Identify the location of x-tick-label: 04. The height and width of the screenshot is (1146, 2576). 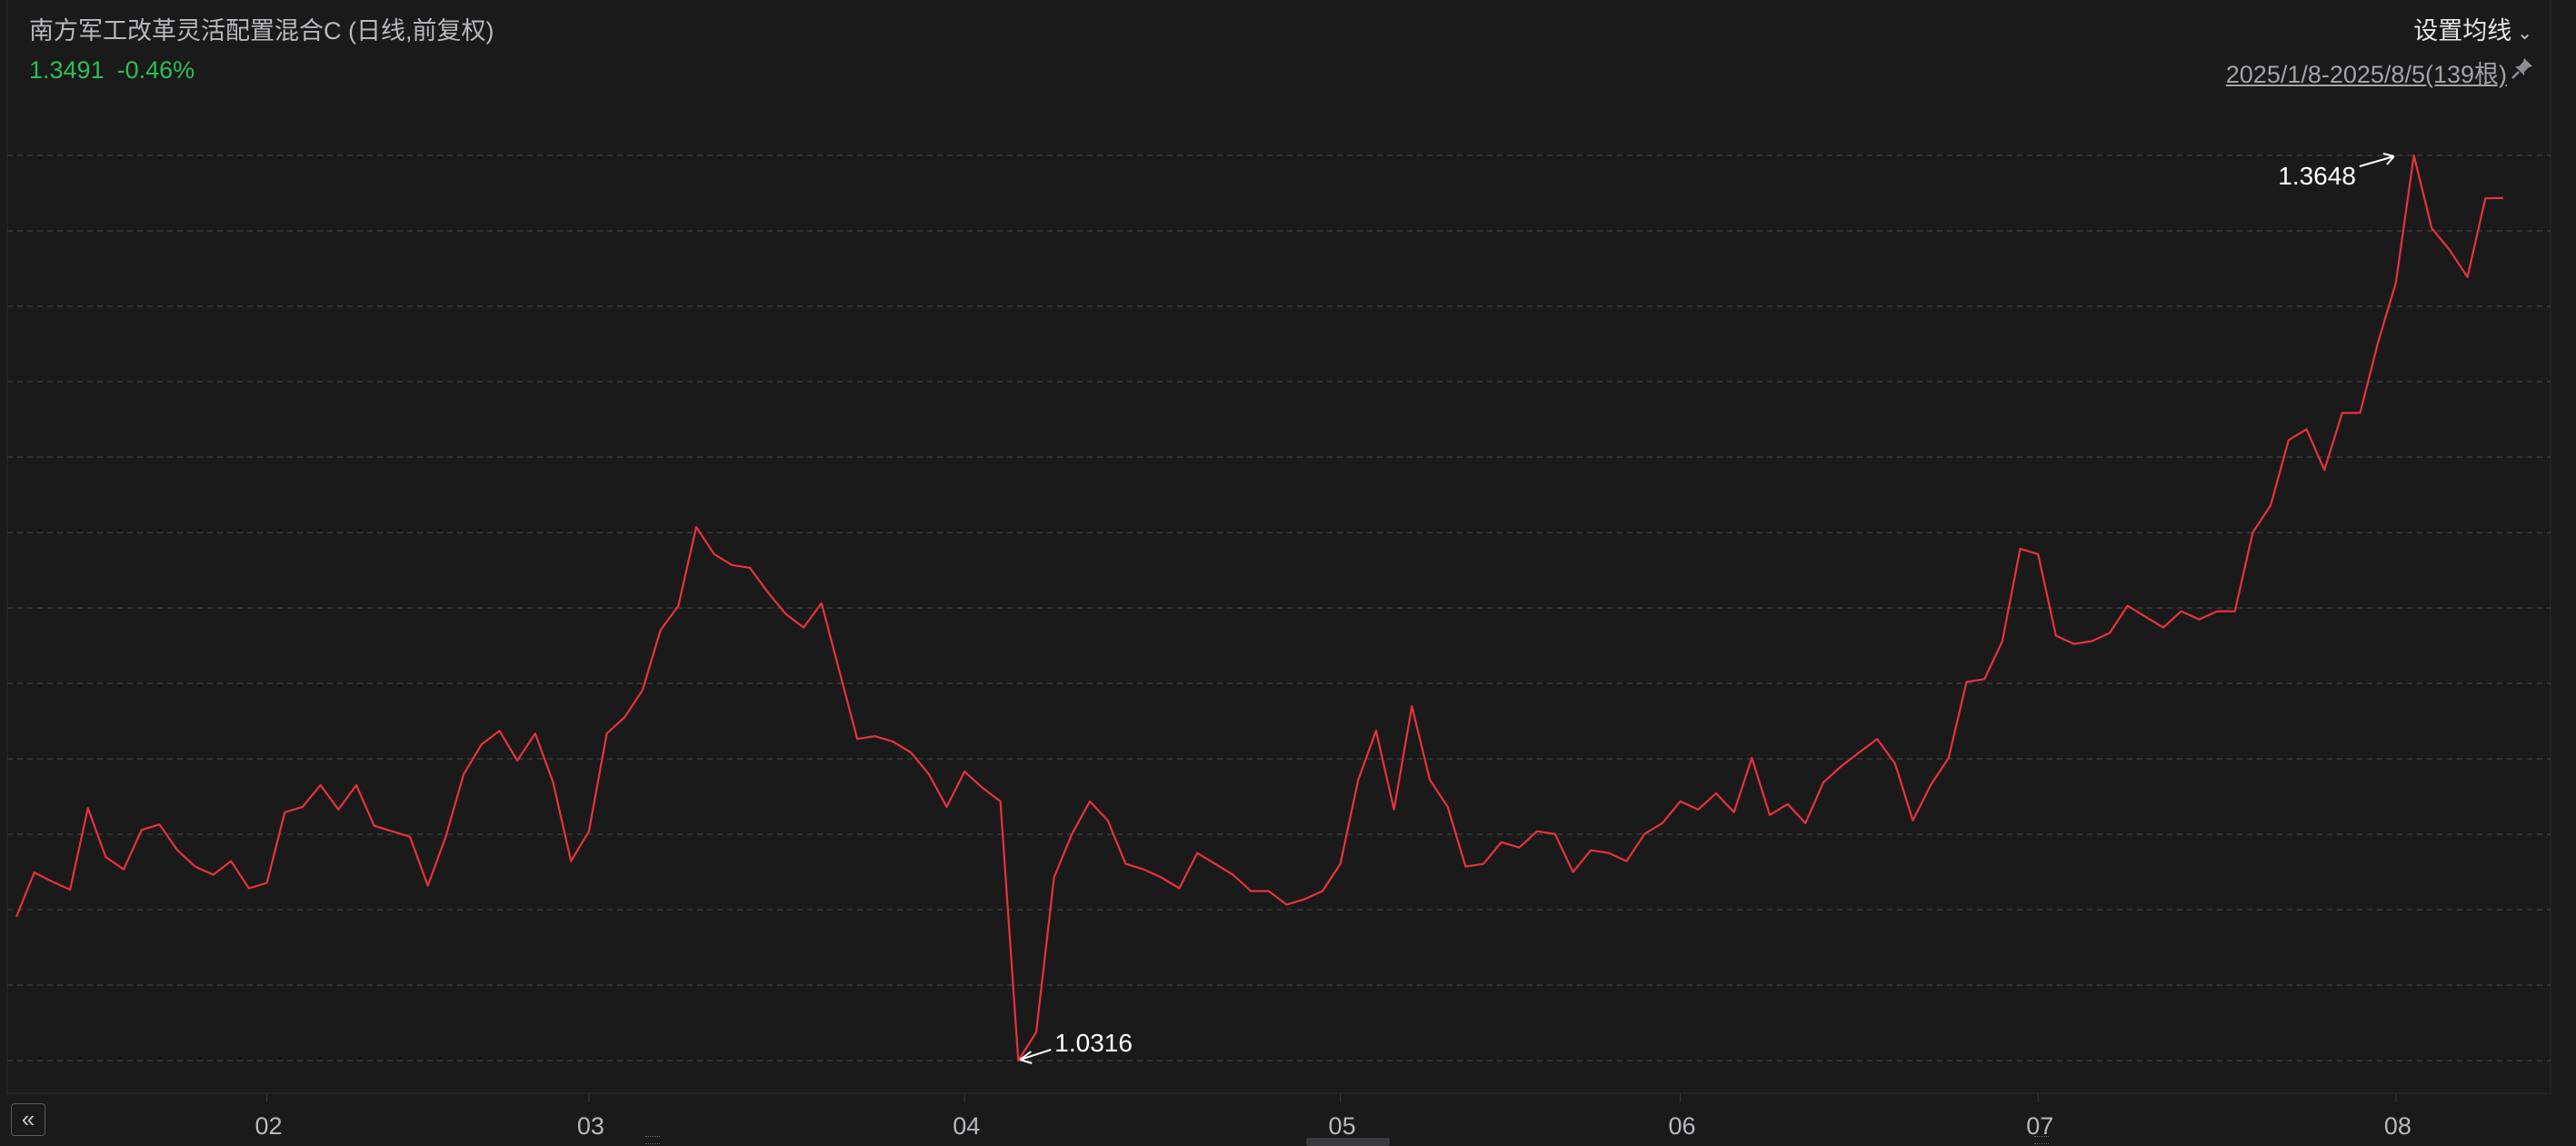
(966, 1126).